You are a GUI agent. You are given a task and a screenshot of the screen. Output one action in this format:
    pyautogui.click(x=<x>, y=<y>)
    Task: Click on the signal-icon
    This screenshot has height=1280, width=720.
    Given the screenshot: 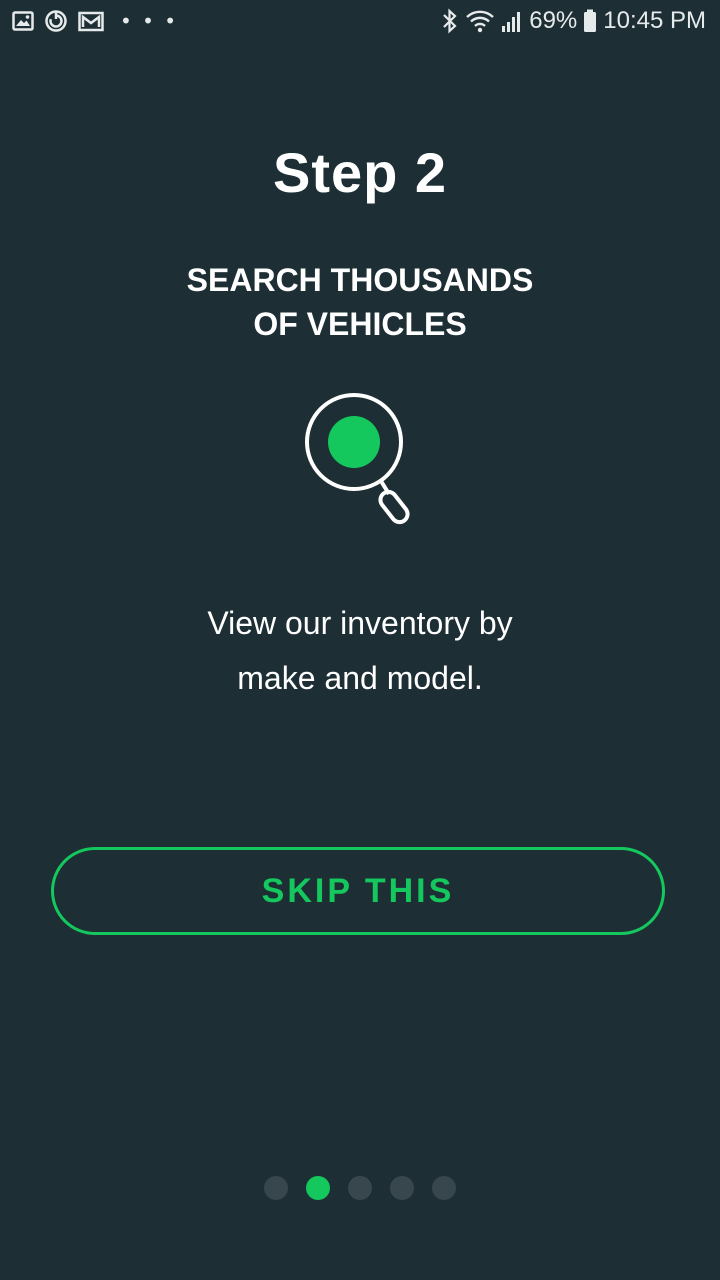 What is the action you would take?
    pyautogui.click(x=511, y=22)
    